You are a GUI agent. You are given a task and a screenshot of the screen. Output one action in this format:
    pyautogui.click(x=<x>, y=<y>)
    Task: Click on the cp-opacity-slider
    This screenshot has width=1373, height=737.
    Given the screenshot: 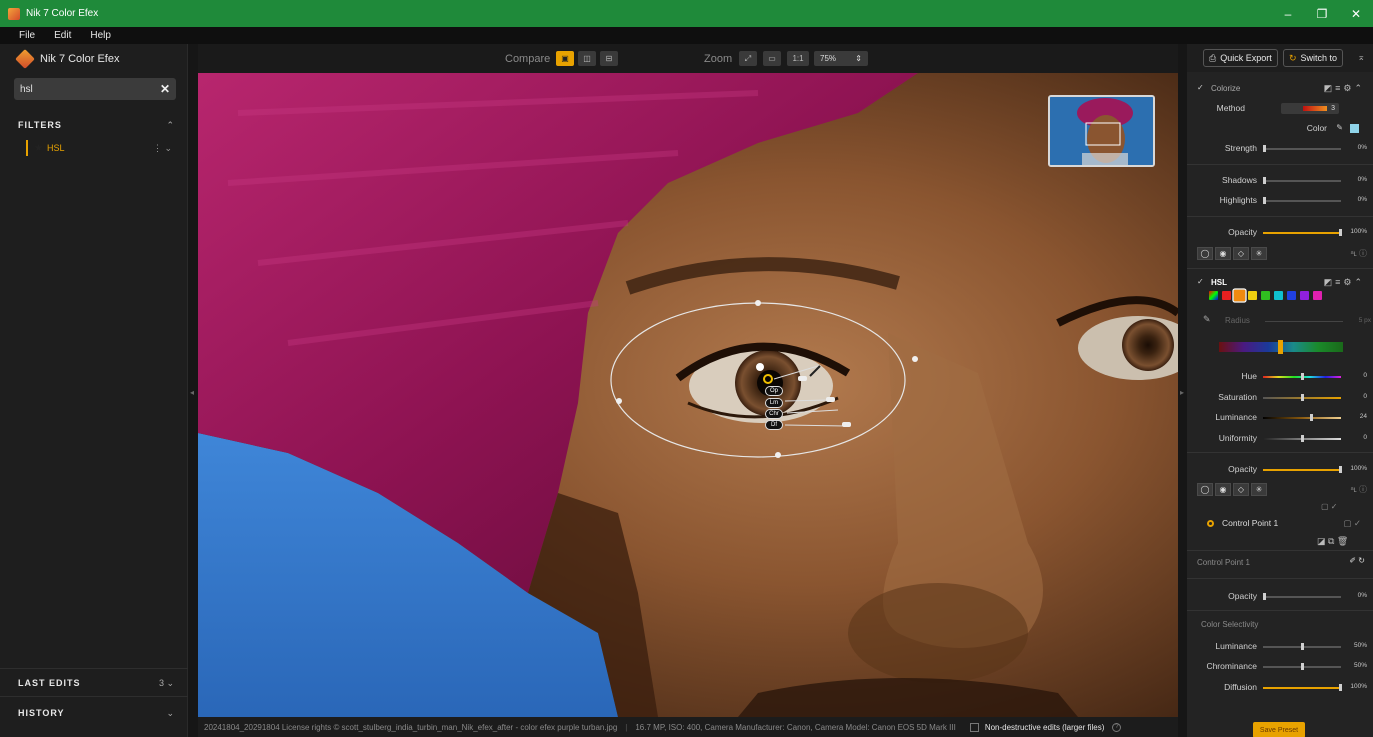 What is the action you would take?
    pyautogui.click(x=1302, y=596)
    